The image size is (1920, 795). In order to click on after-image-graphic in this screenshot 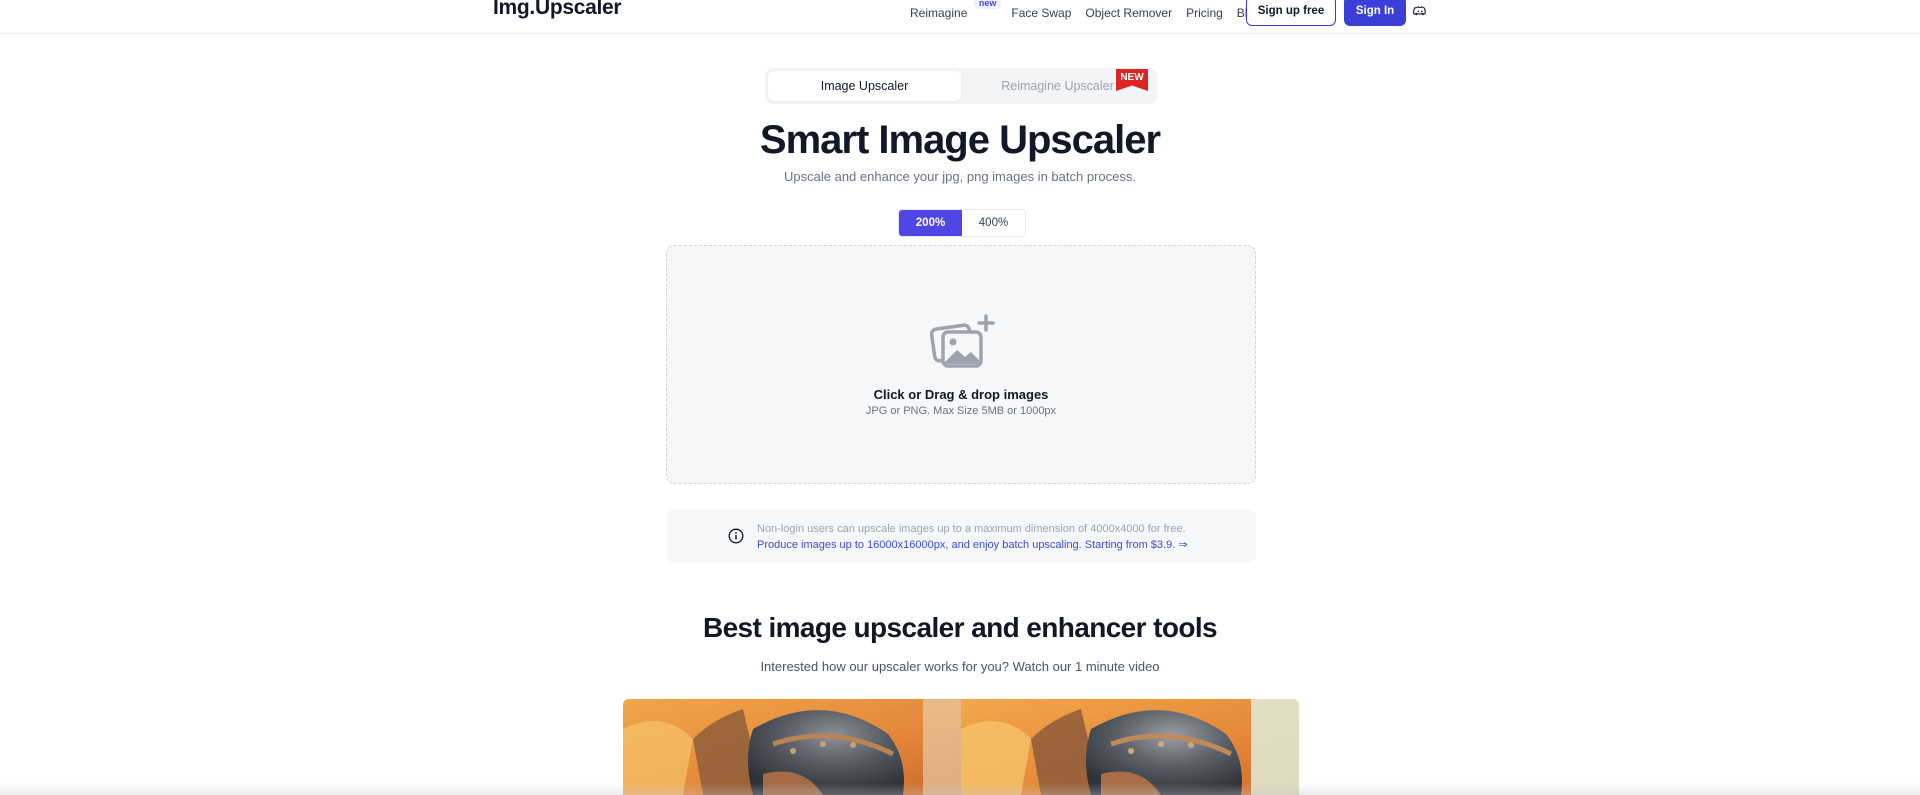, I will do `click(1130, 747)`.